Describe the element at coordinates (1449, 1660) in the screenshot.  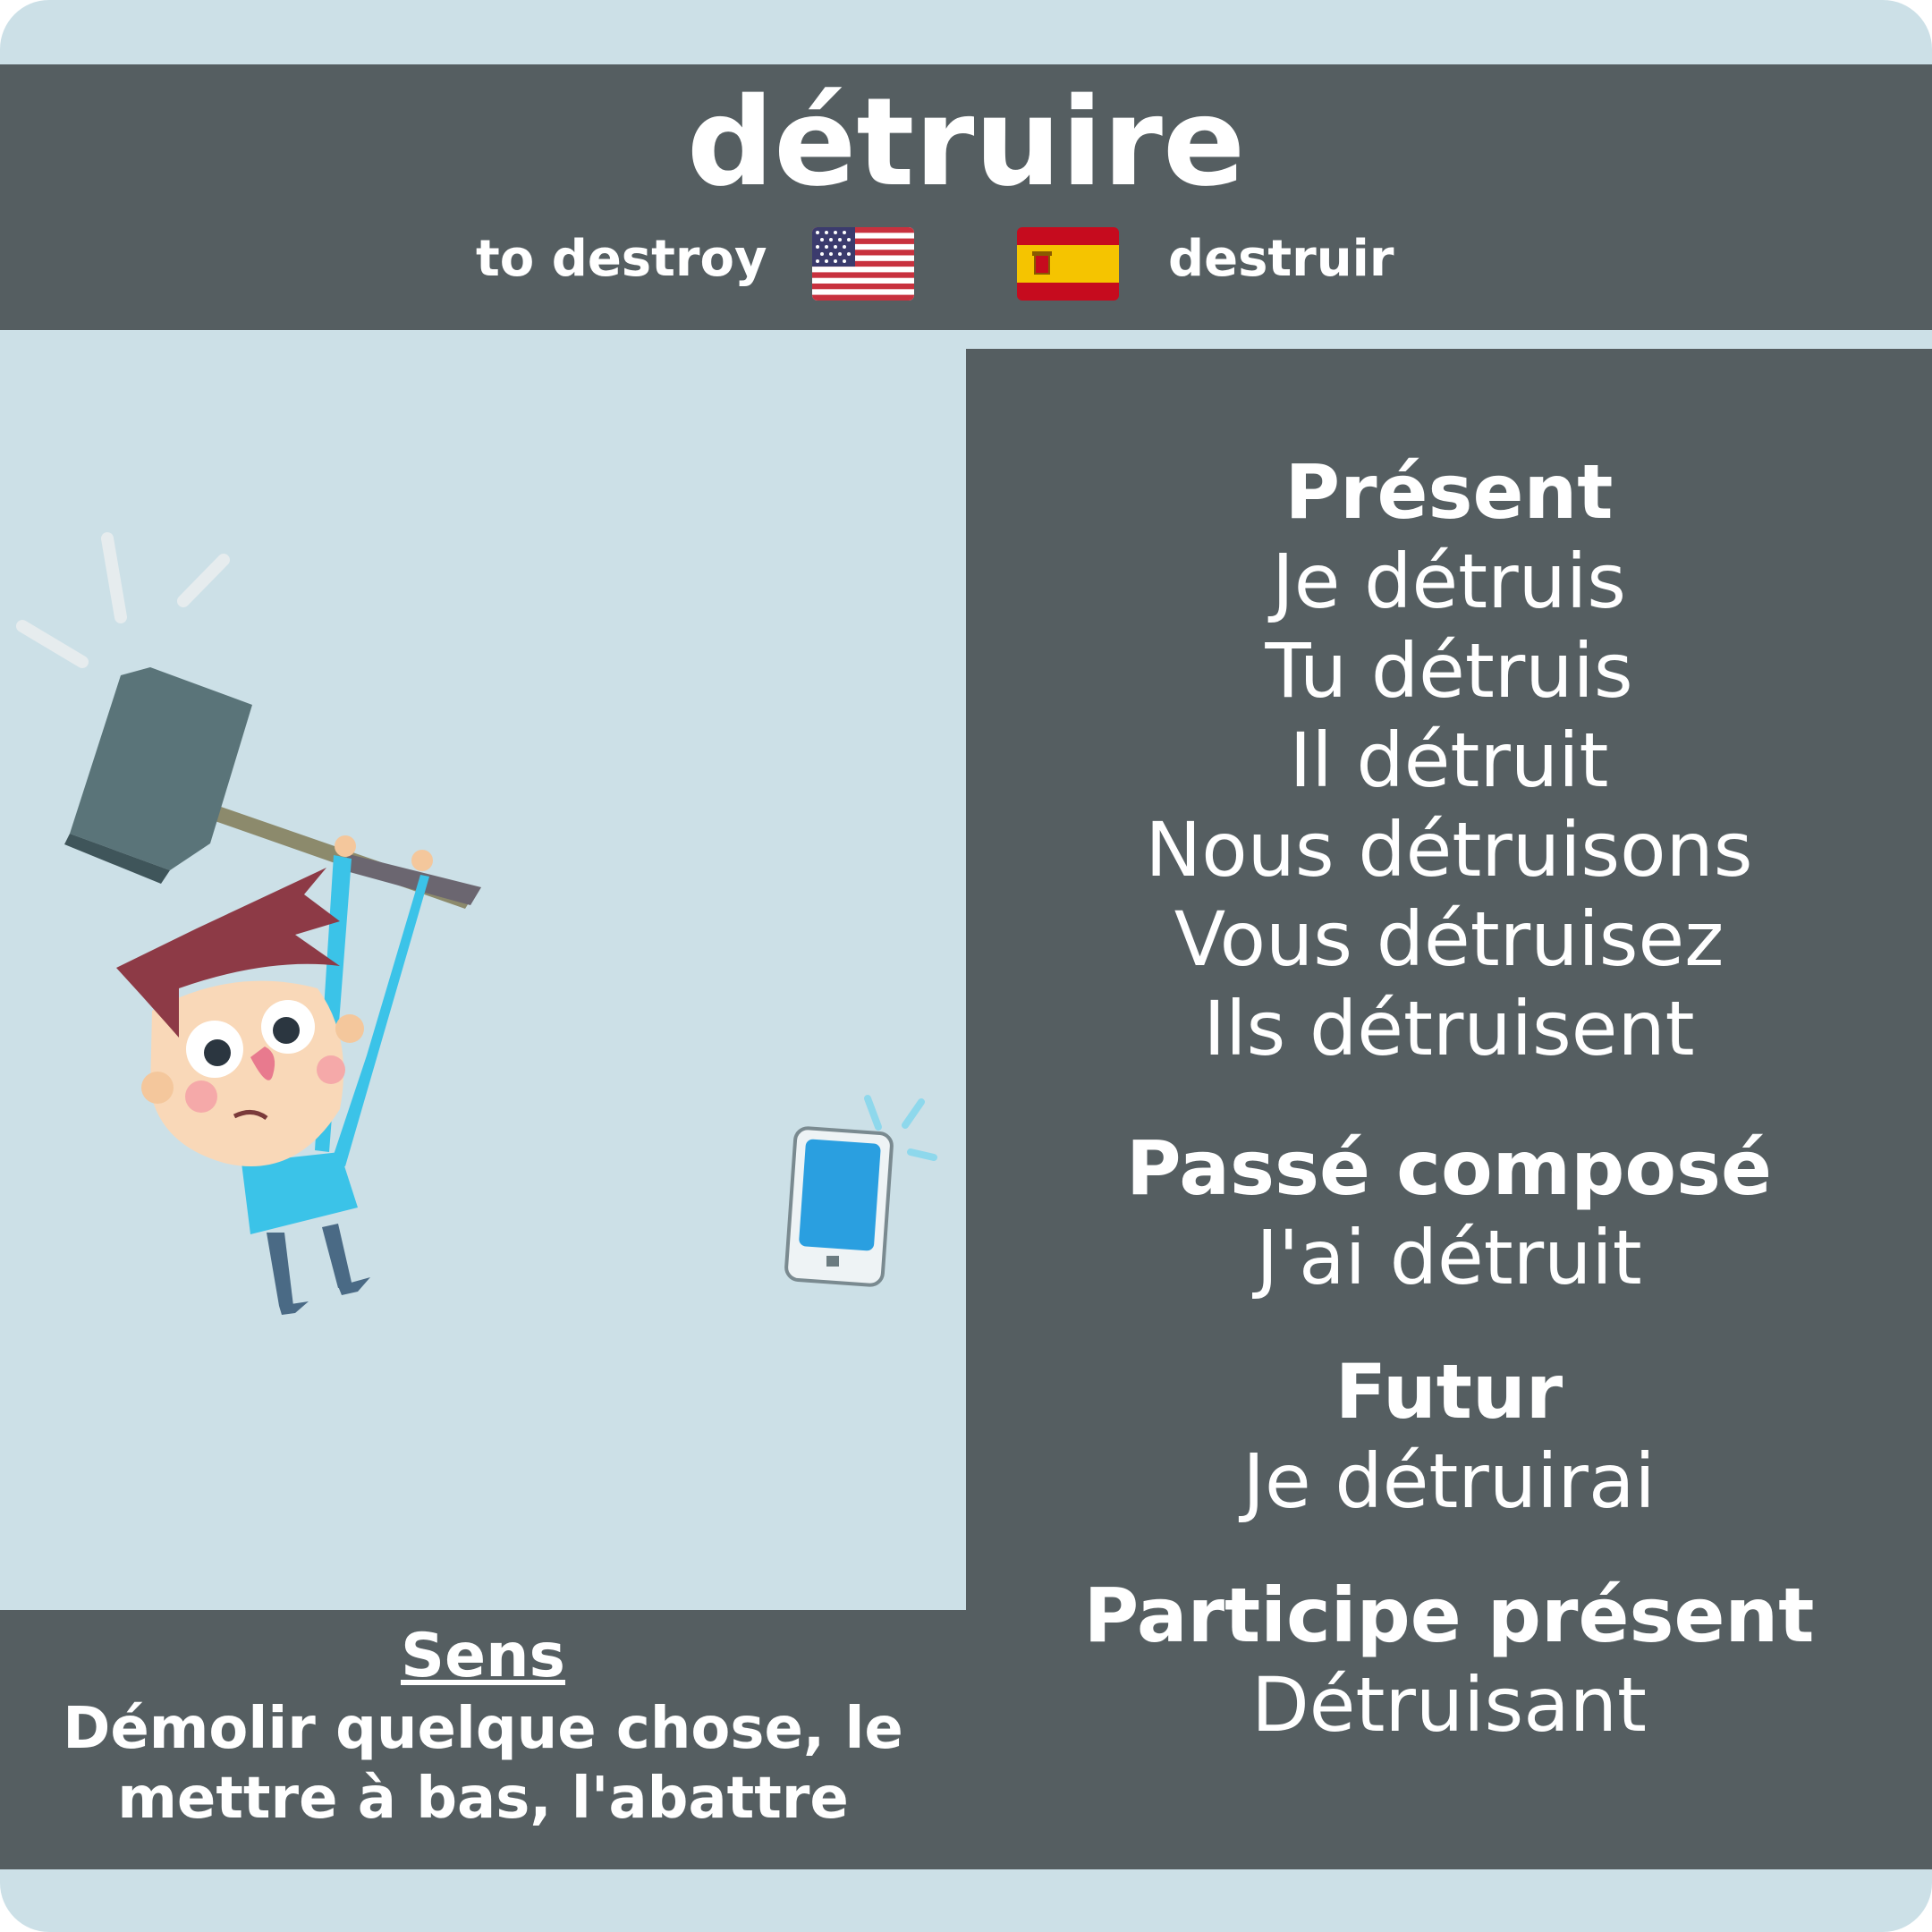
I see `participe-present-section: Participe présent Détruisant` at that location.